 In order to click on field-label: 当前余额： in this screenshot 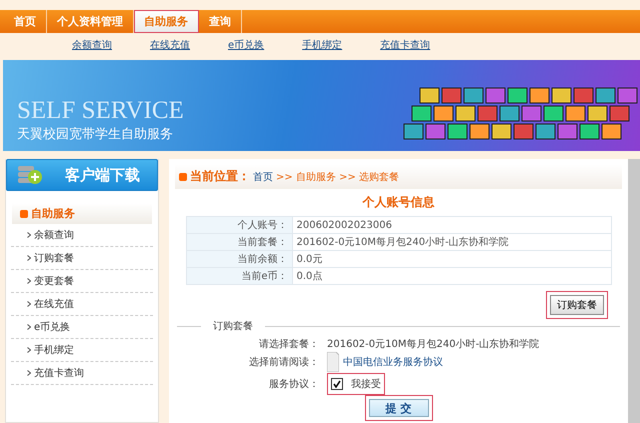, I will do `click(239, 259)`.